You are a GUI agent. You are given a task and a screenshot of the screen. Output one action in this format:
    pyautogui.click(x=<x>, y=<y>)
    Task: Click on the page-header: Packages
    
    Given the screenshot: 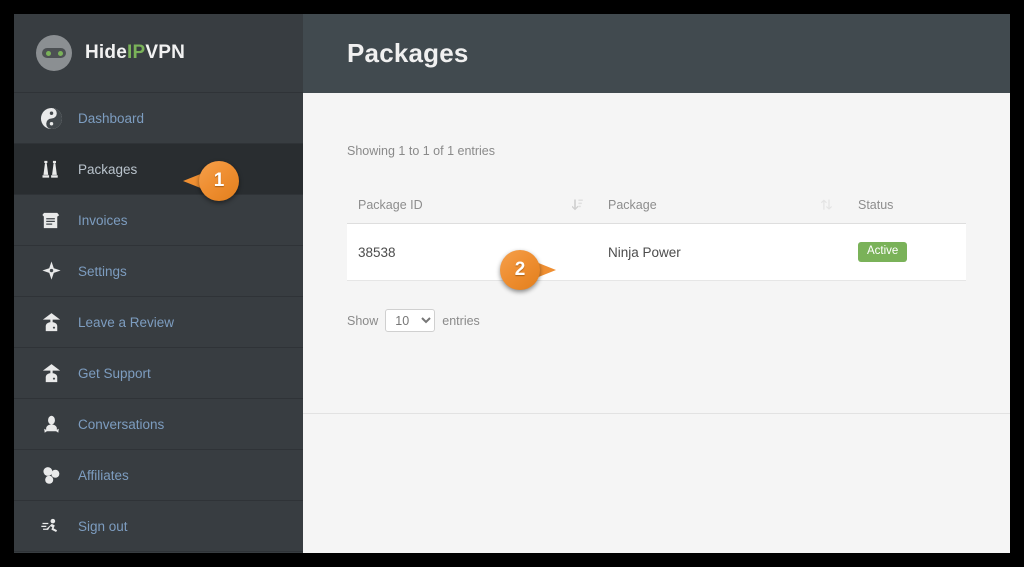 What is the action you would take?
    pyautogui.click(x=656, y=53)
    